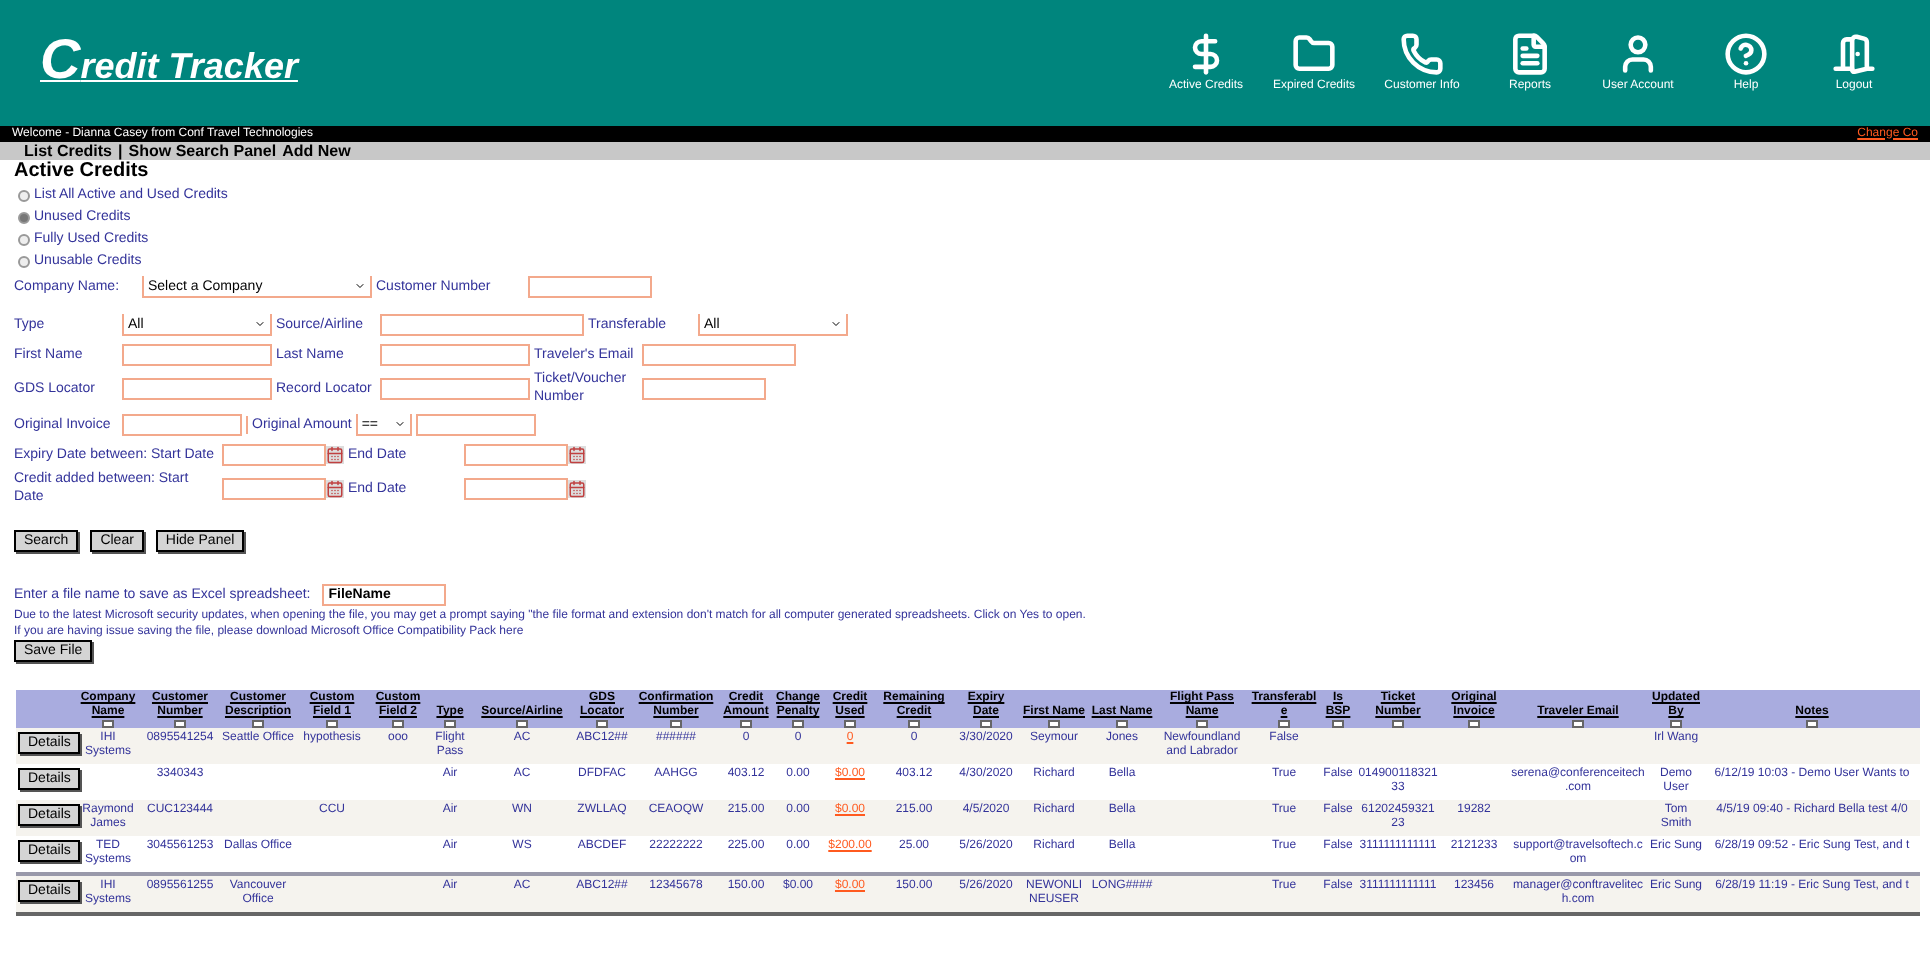 The width and height of the screenshot is (1930, 954). I want to click on menu-link: Add New, so click(316, 151).